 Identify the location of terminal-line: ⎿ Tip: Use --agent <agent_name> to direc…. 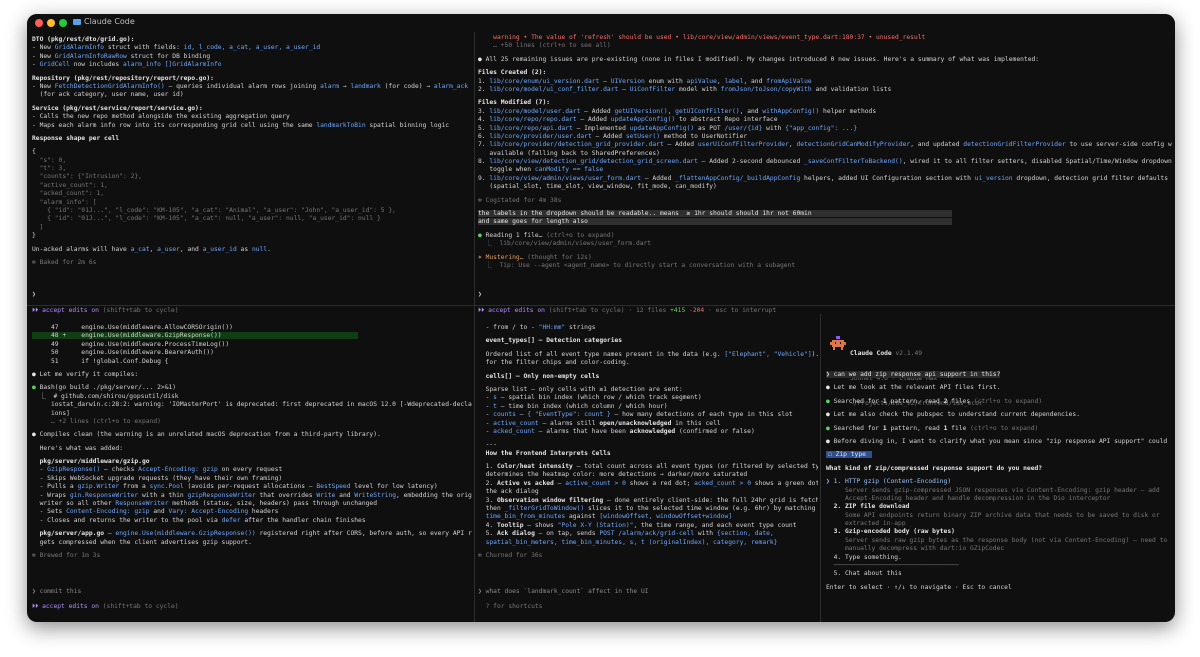
(825, 266).